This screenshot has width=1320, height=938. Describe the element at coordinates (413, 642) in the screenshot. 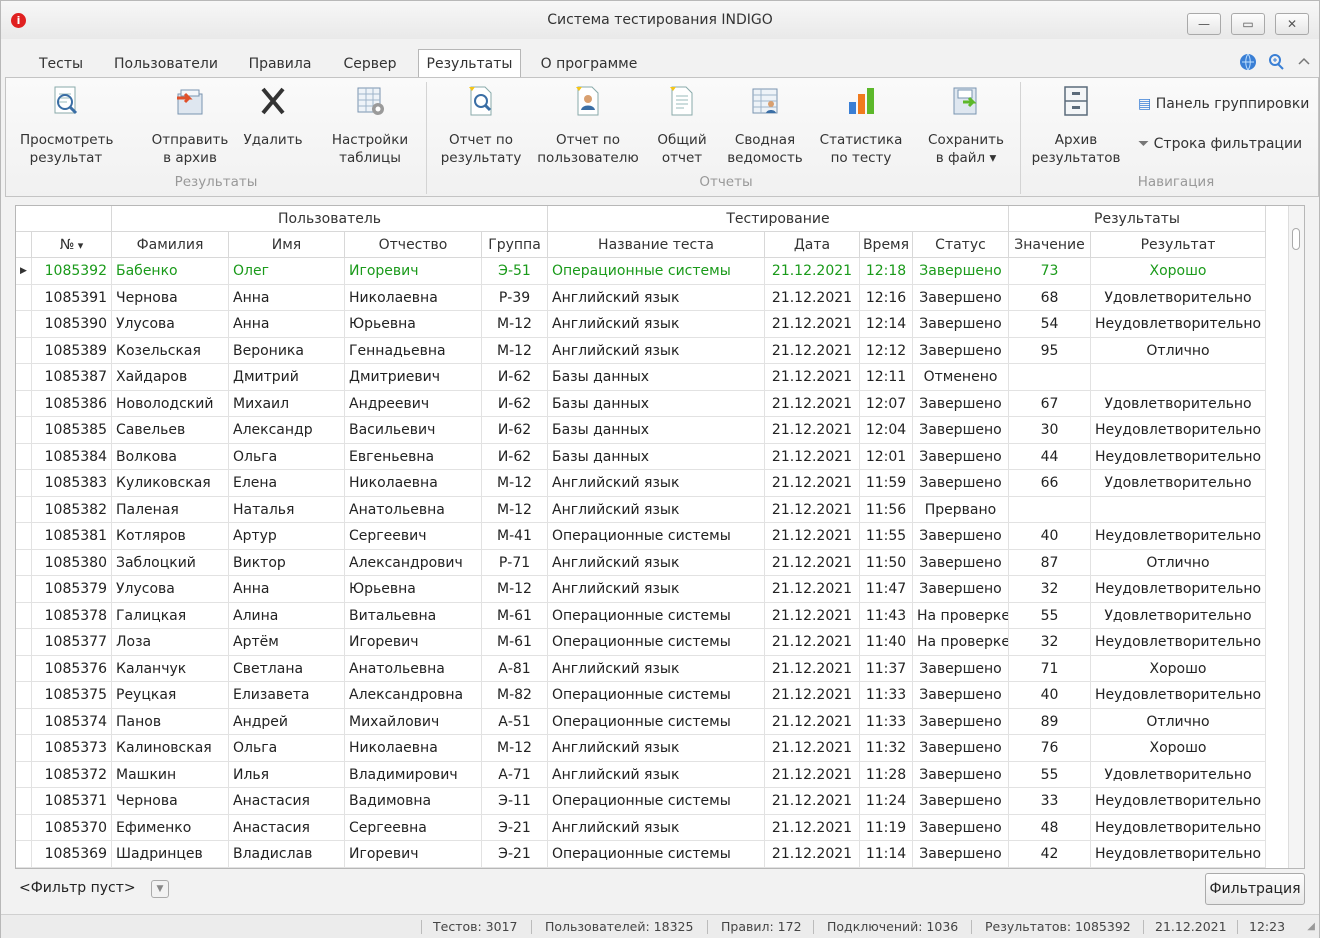

I see `table-cell: Игоревич` at that location.